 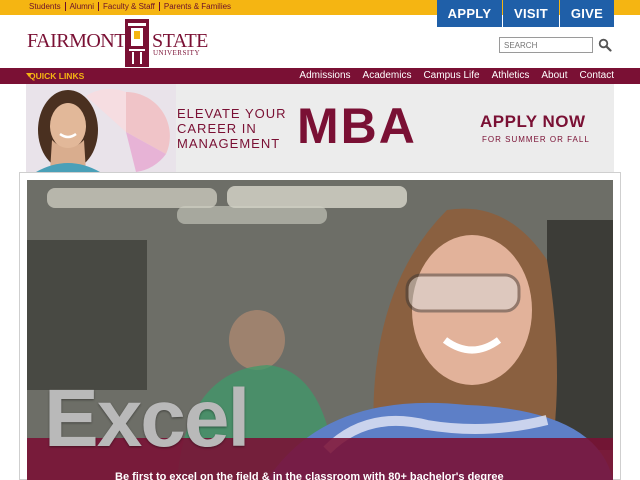 I want to click on visit-button: VISIT, so click(x=531, y=13).